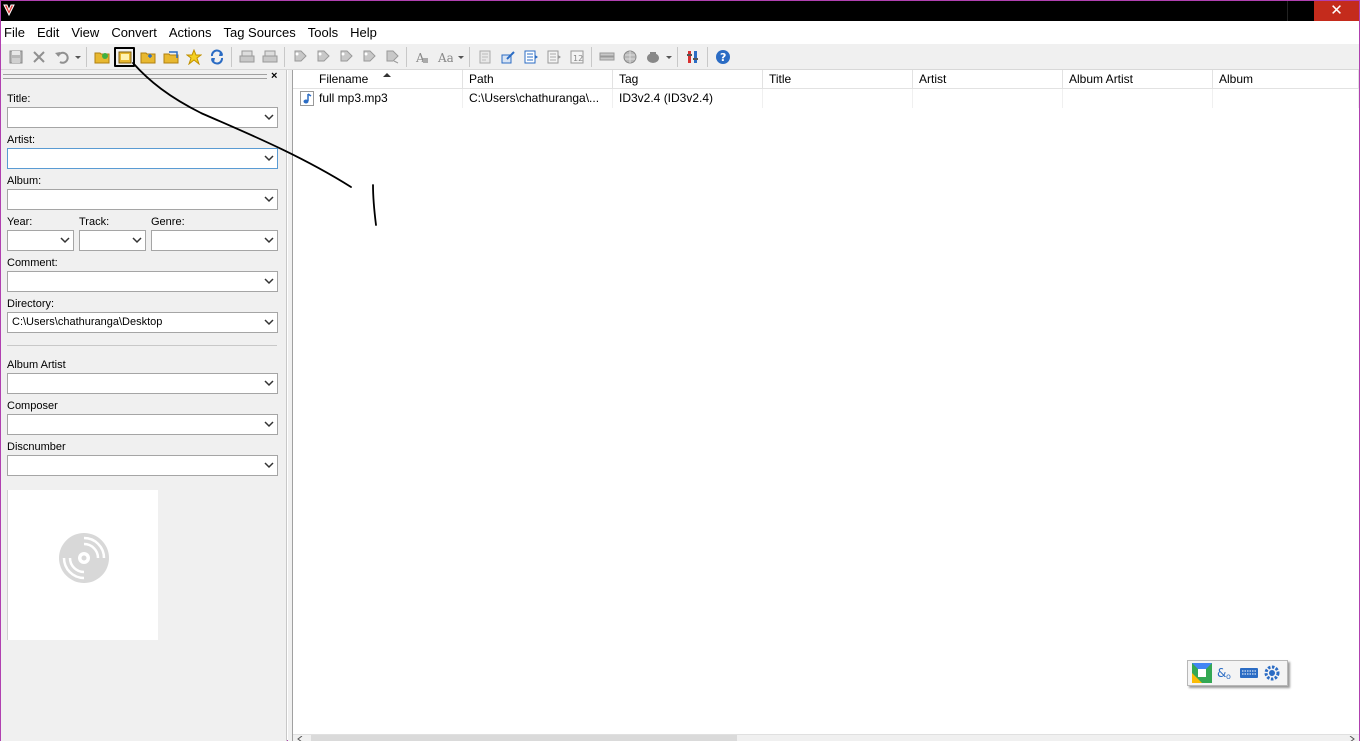  What do you see at coordinates (669, 57) in the screenshot?
I see `tag-sources-dropdown` at bounding box center [669, 57].